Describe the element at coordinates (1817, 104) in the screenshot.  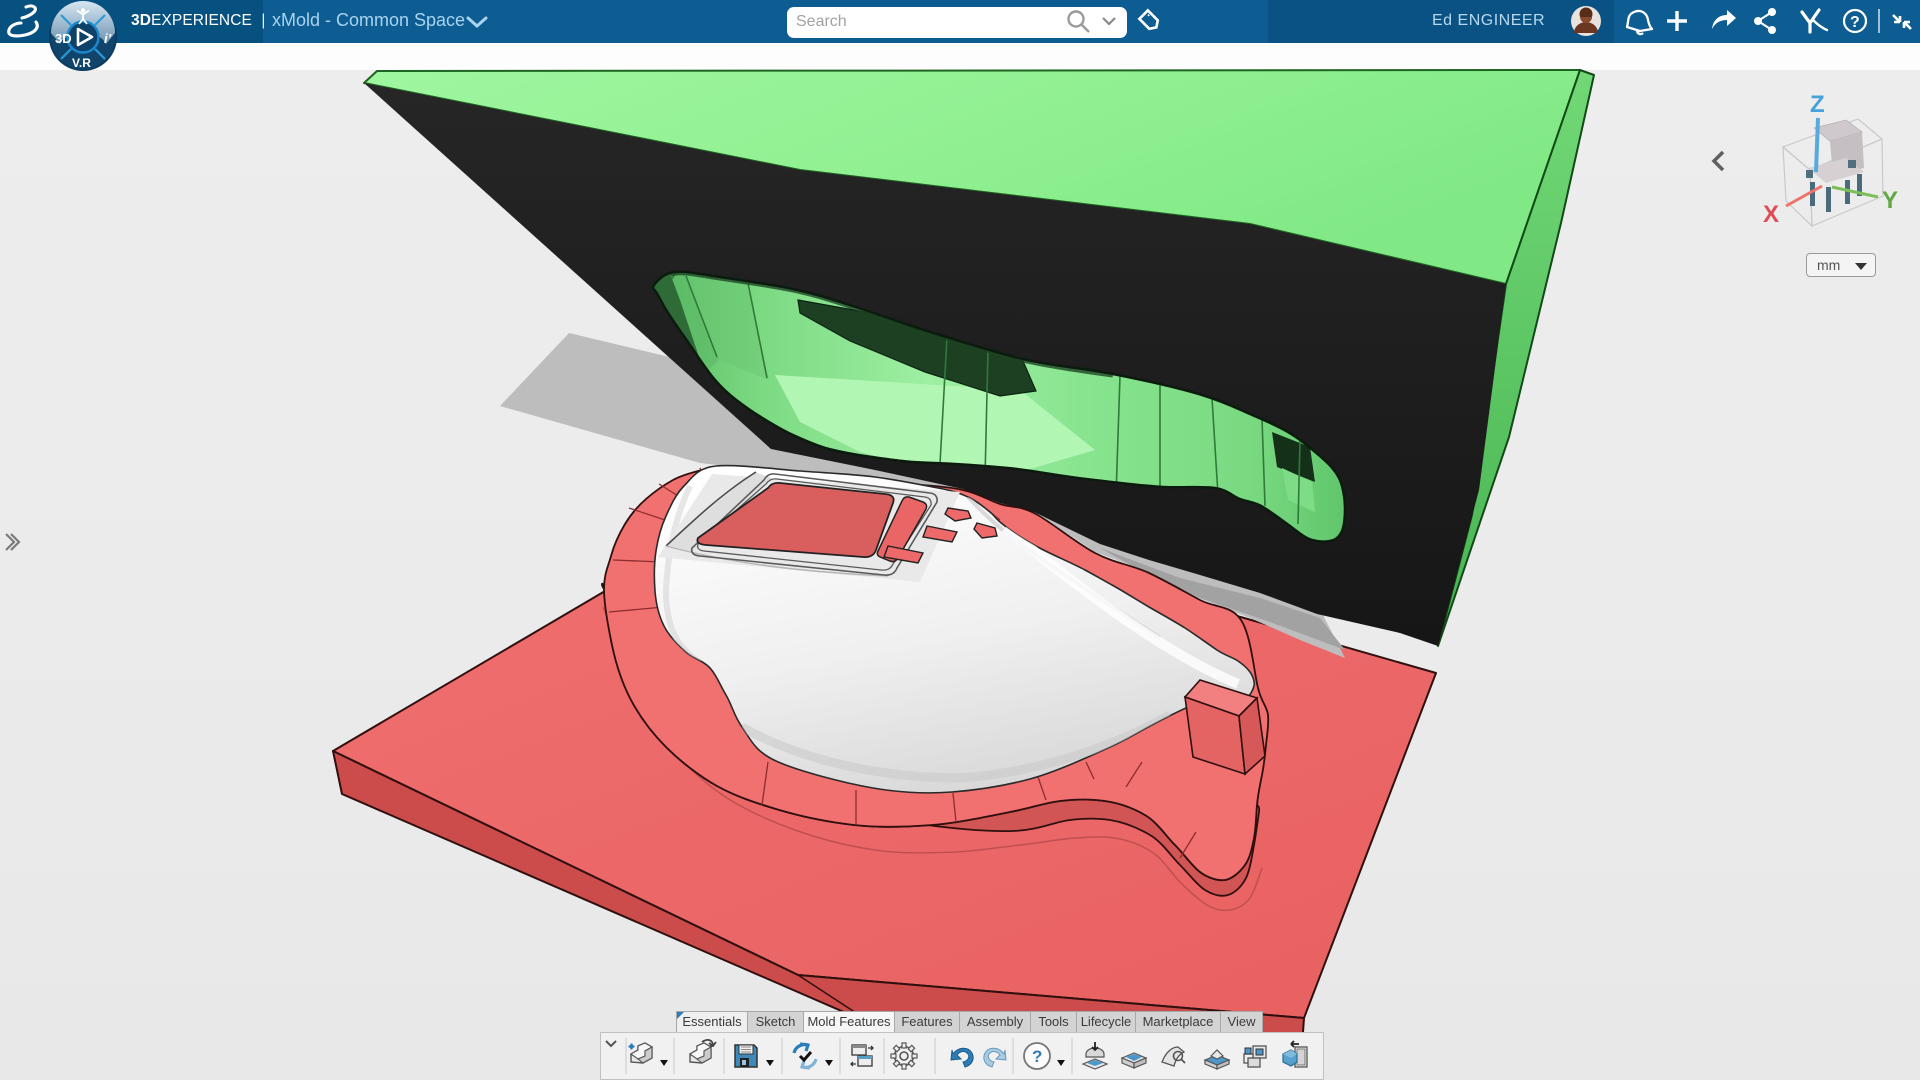
I see `svg-text: Z` at that location.